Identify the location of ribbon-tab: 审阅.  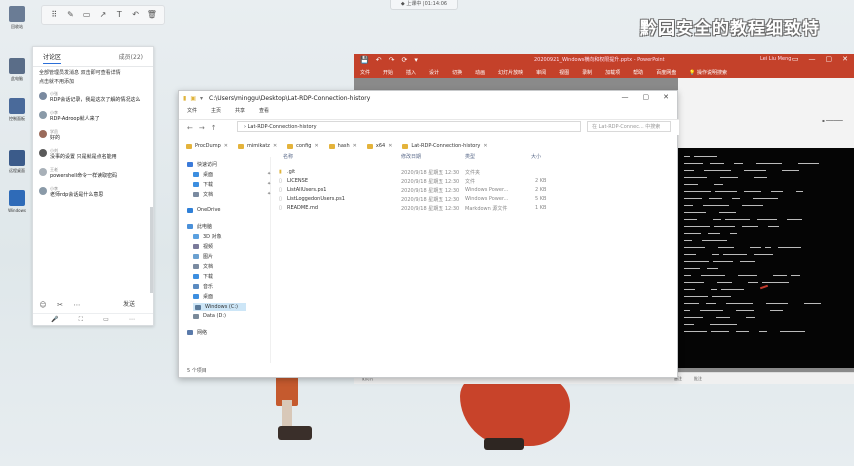
(541, 72).